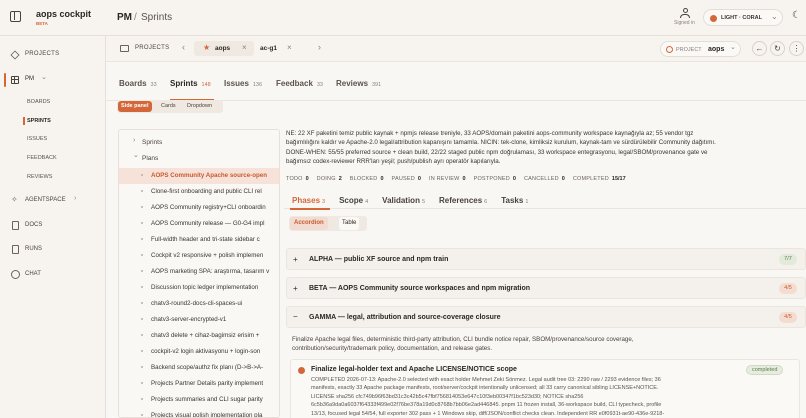 The width and height of the screenshot is (806, 418). What do you see at coordinates (206, 85) in the screenshot?
I see `tab-count: 148` at bounding box center [206, 85].